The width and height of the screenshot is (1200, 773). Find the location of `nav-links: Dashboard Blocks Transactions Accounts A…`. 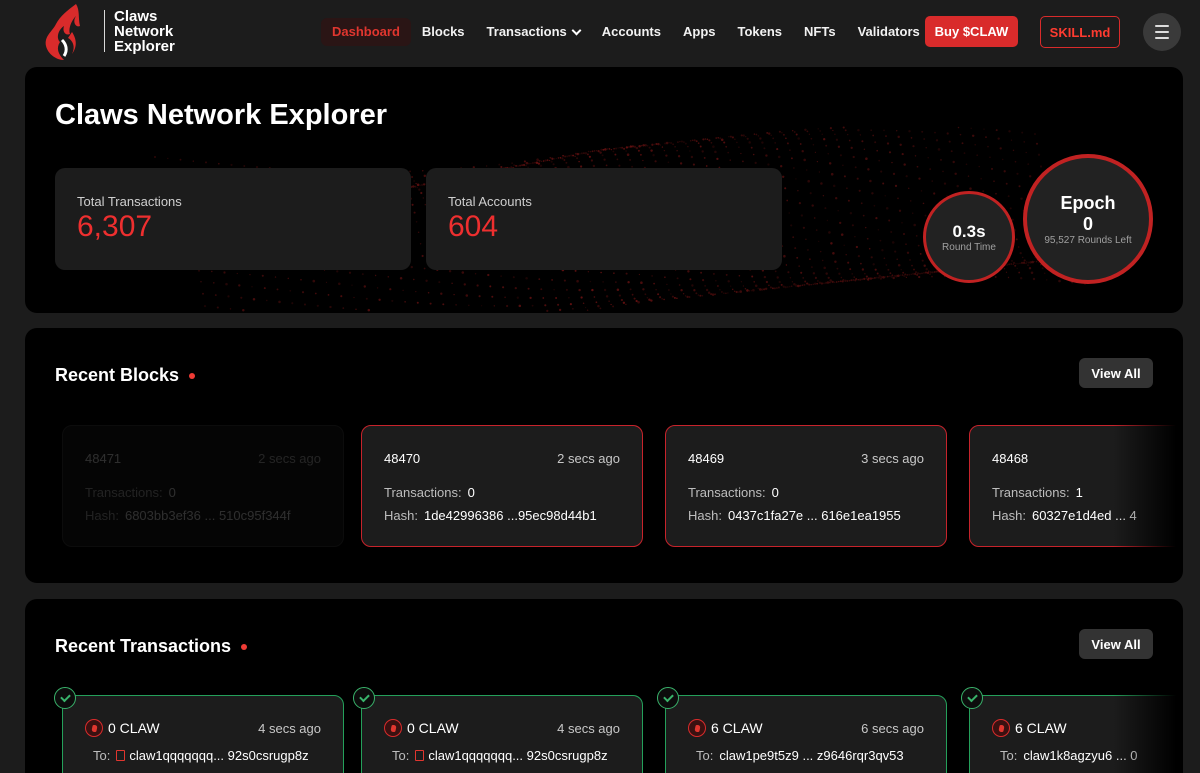

nav-links: Dashboard Blocks Transactions Accounts A… is located at coordinates (626, 32).